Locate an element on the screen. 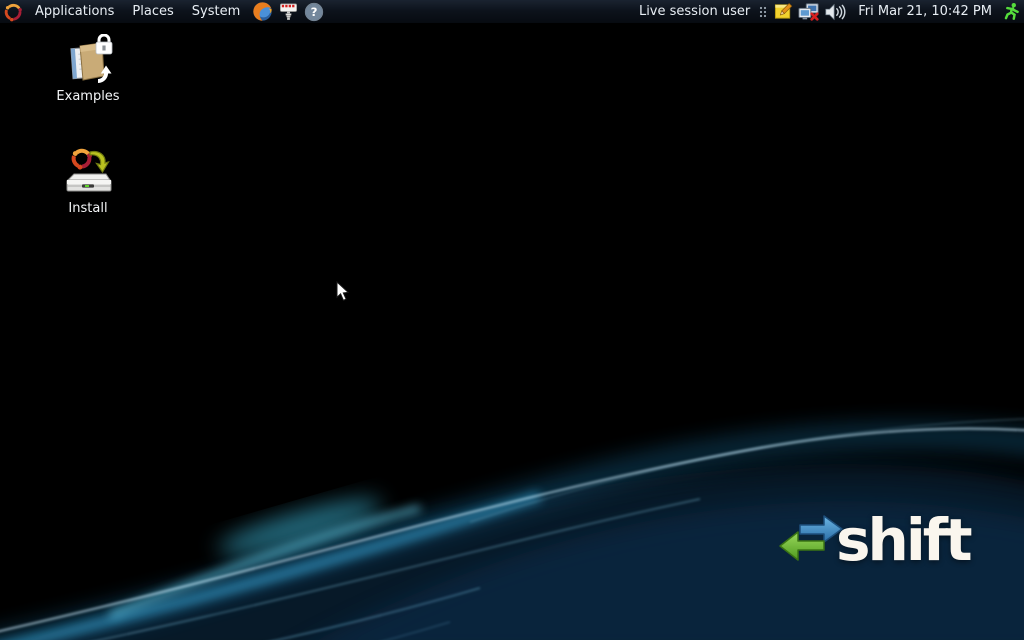 This screenshot has width=1024, height=640. notes-icon is located at coordinates (783, 12).